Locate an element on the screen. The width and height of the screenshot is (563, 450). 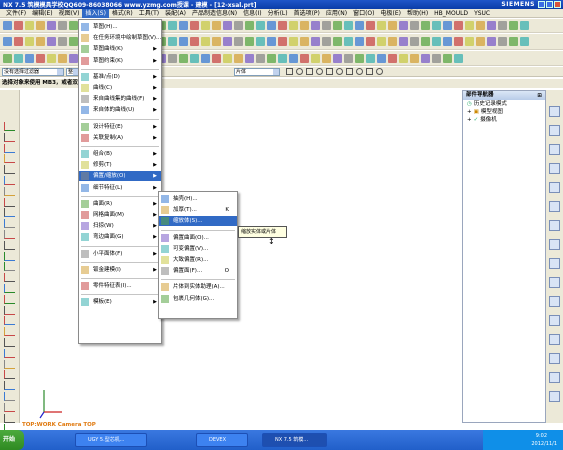
taskbar-item: DEVEX is located at coordinates (222, 440).